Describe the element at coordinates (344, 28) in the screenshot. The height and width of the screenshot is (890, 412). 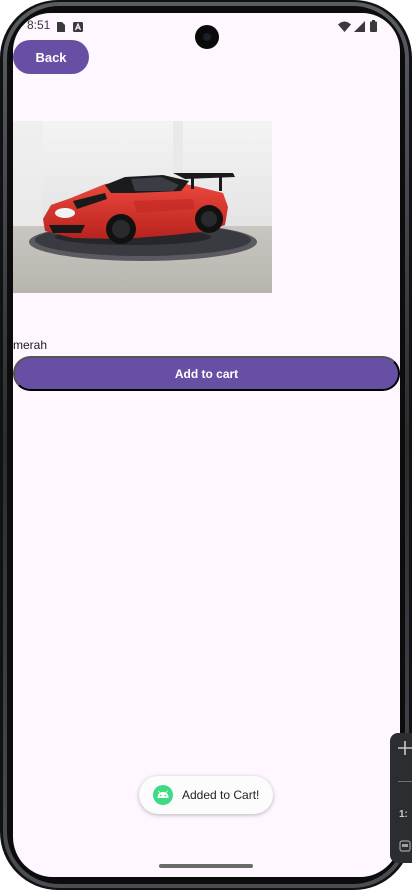
I see `wifi-icon` at that location.